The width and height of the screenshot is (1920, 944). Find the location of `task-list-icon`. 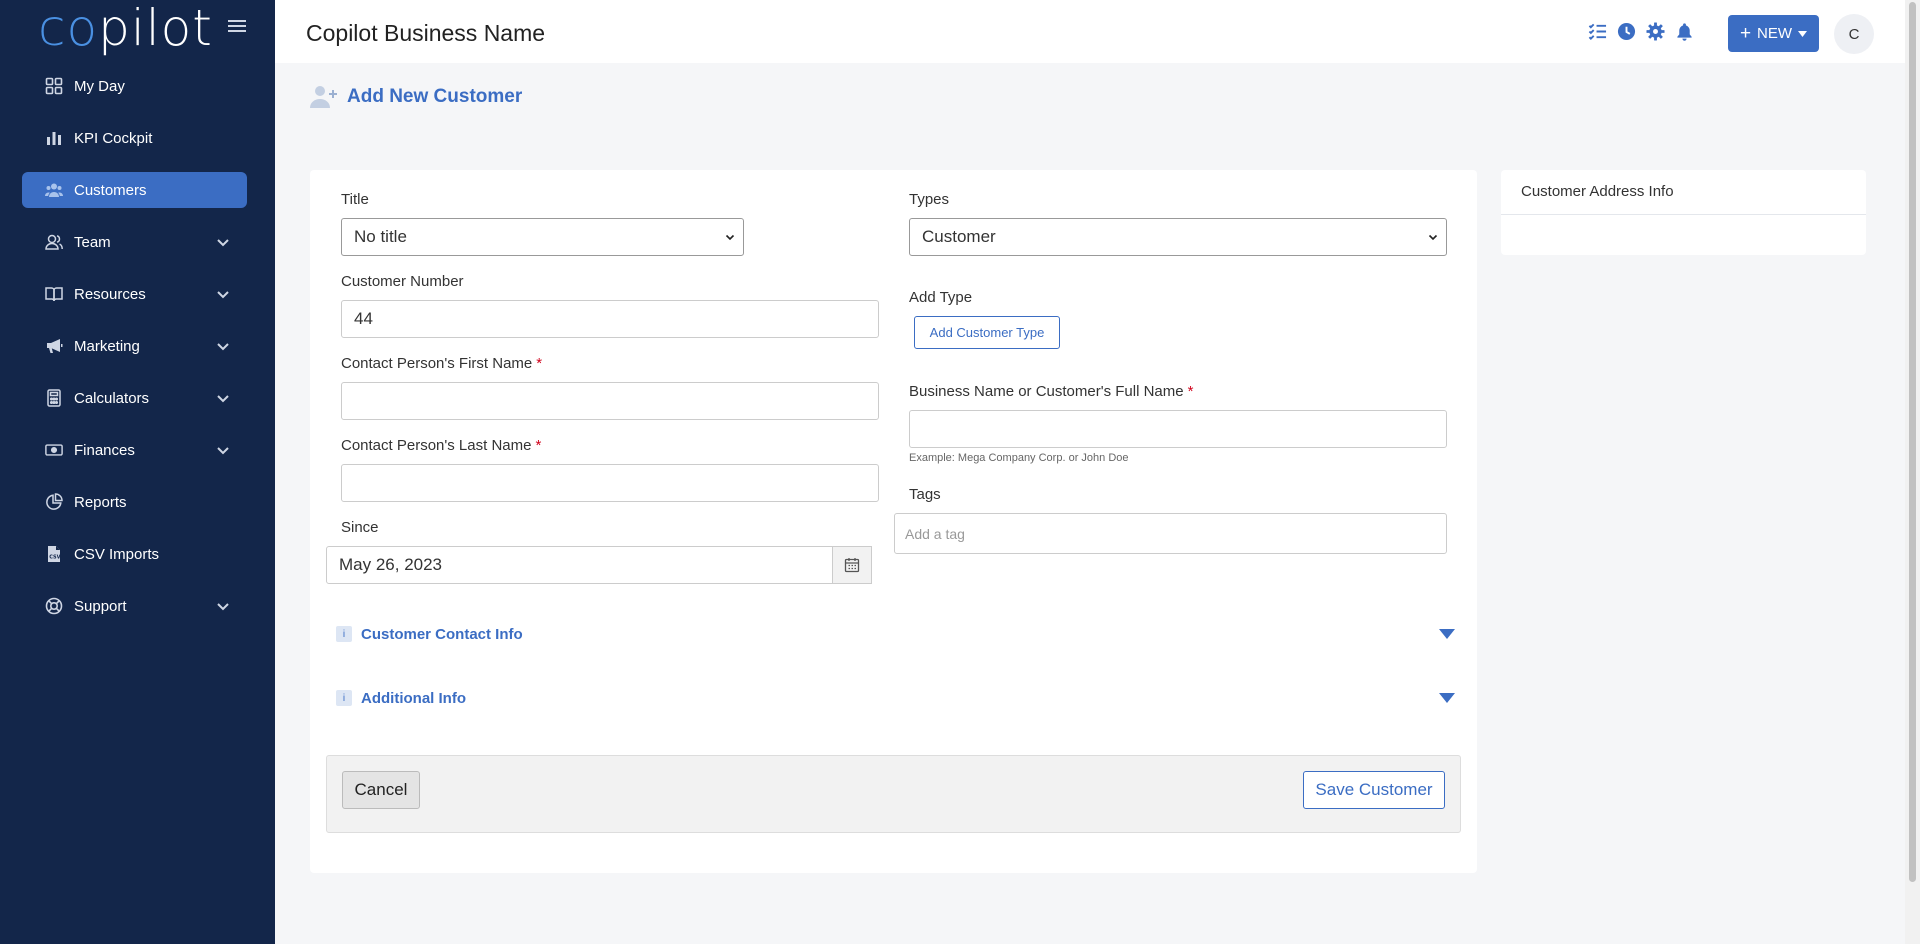

task-list-icon is located at coordinates (1597, 31).